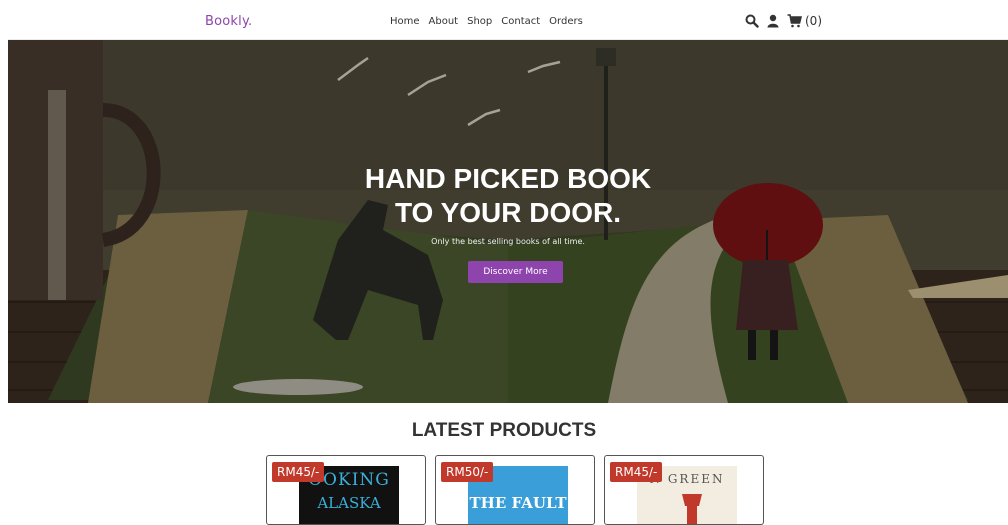  Describe the element at coordinates (692, 509) in the screenshot. I see `cover-illustration` at that location.